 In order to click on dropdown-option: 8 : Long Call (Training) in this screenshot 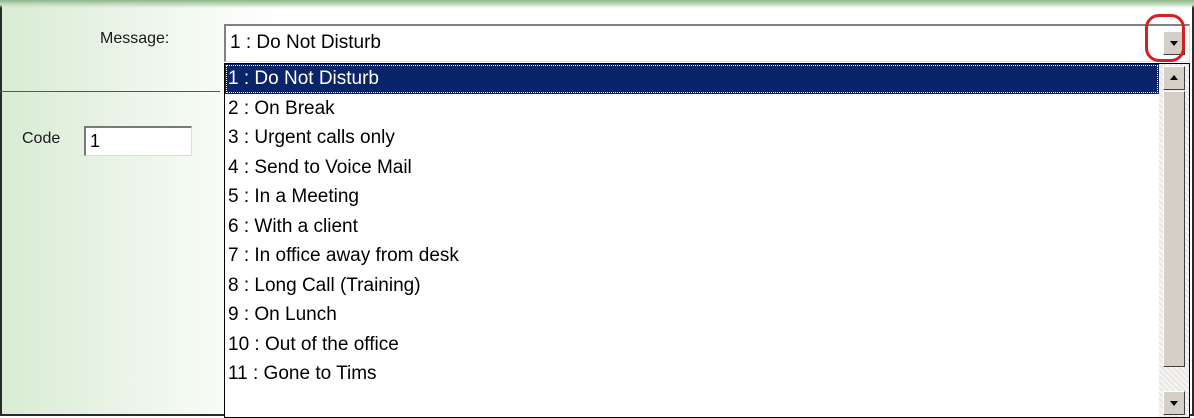, I will do `click(692, 286)`.